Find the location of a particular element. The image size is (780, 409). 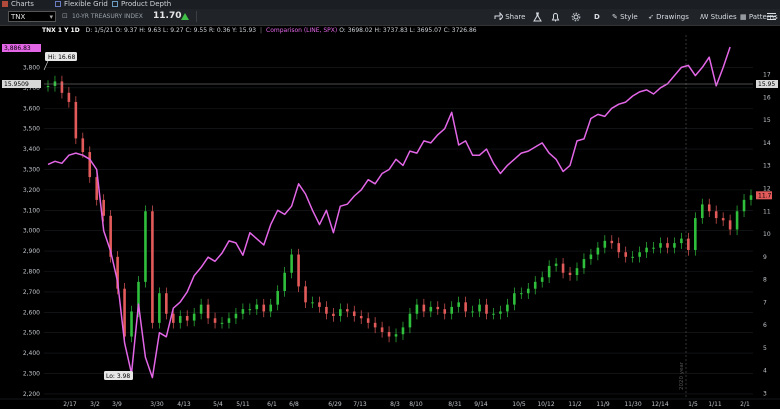

aggregation-period-button: D is located at coordinates (597, 17).